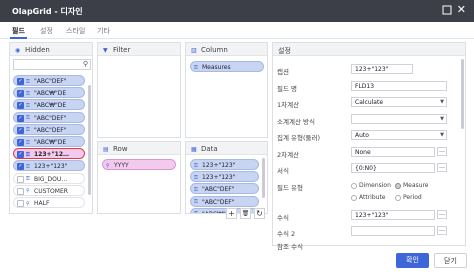  What do you see at coordinates (290, 247) in the screenshot?
I see `ref-formula-label: 참조 수식` at bounding box center [290, 247].